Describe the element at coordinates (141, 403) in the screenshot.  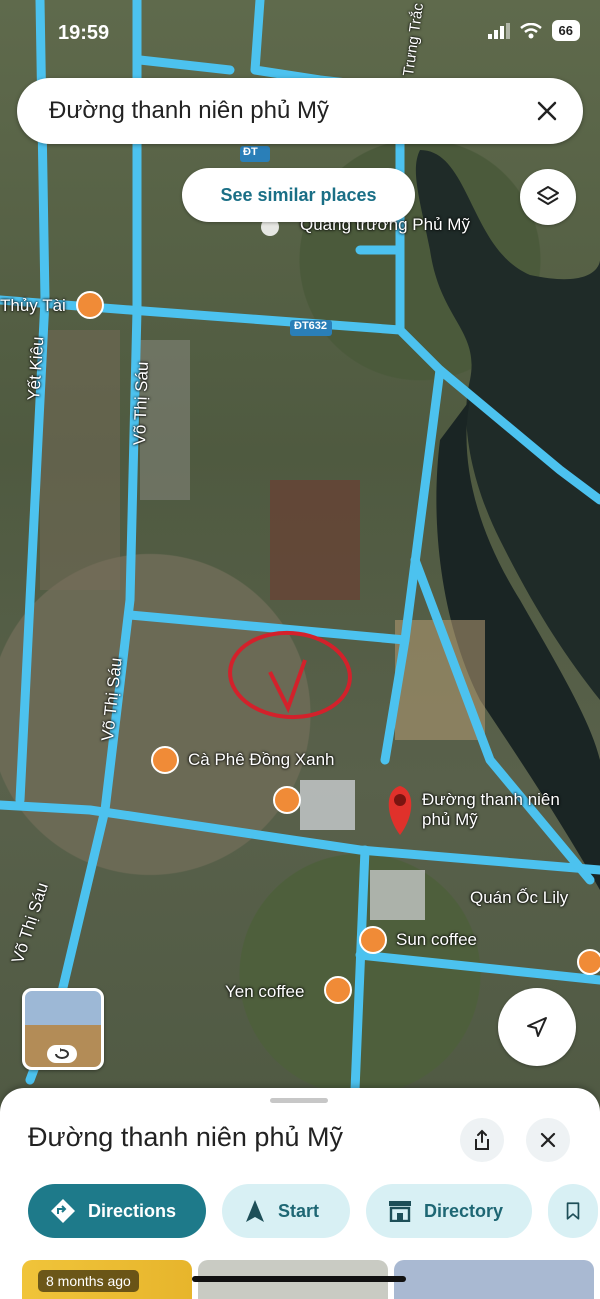
I see `map-label-vo-thi-sau-top: Võ Thị Sáu` at that location.